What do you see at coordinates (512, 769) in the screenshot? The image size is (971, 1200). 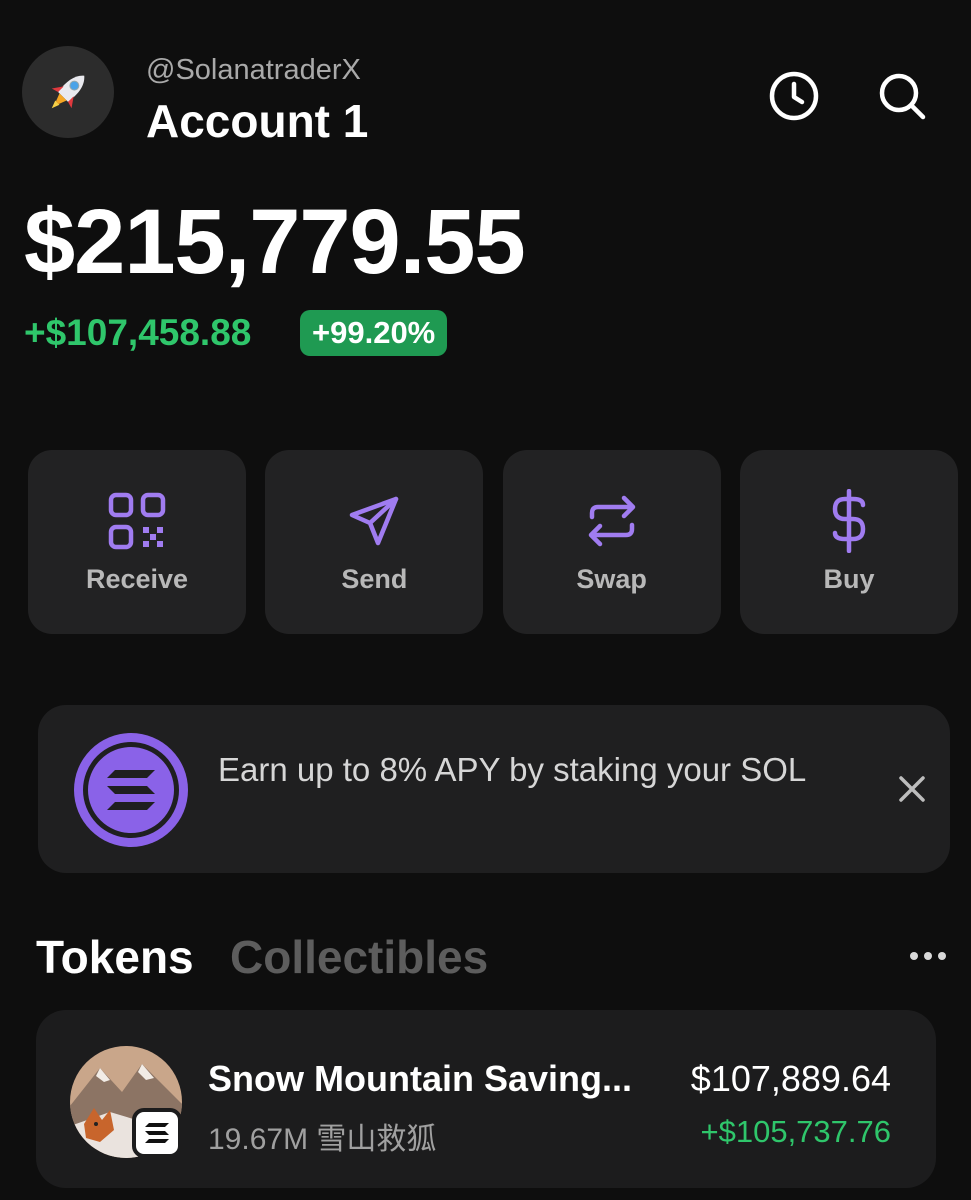 I see `promo-text: Earn up to 8% APY by staking your SOL` at bounding box center [512, 769].